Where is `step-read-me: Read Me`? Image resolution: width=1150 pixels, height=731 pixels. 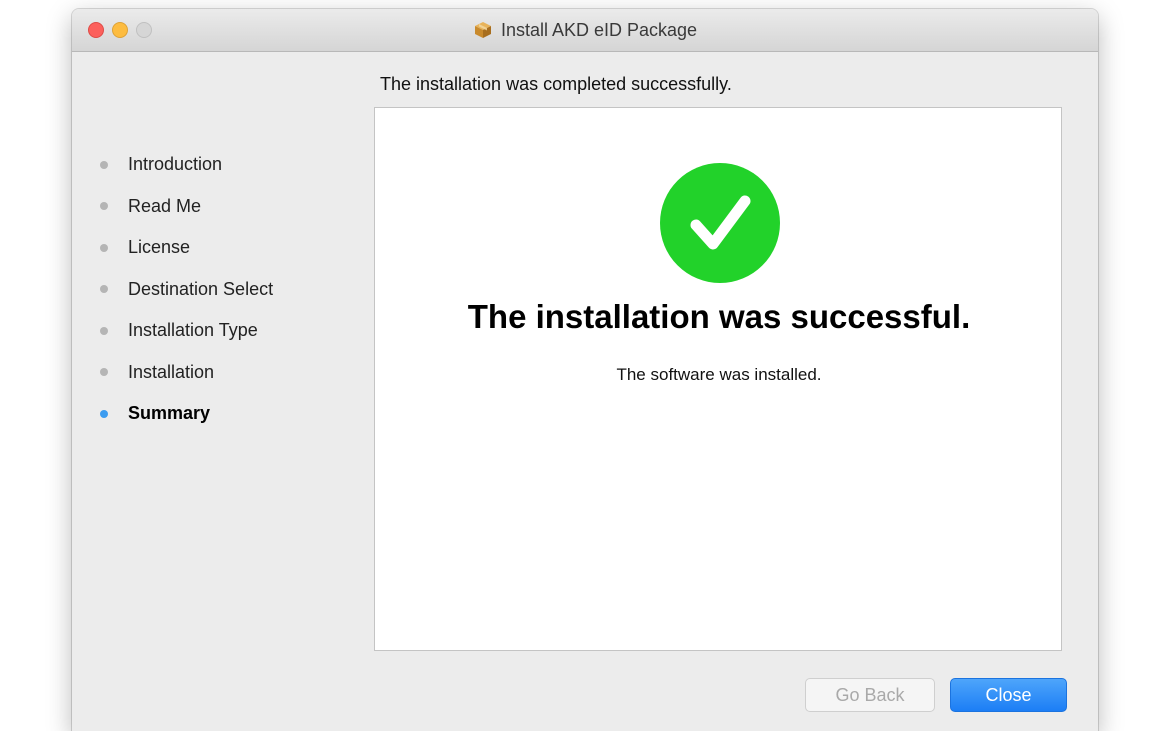
step-read-me: Read Me is located at coordinates (186, 207).